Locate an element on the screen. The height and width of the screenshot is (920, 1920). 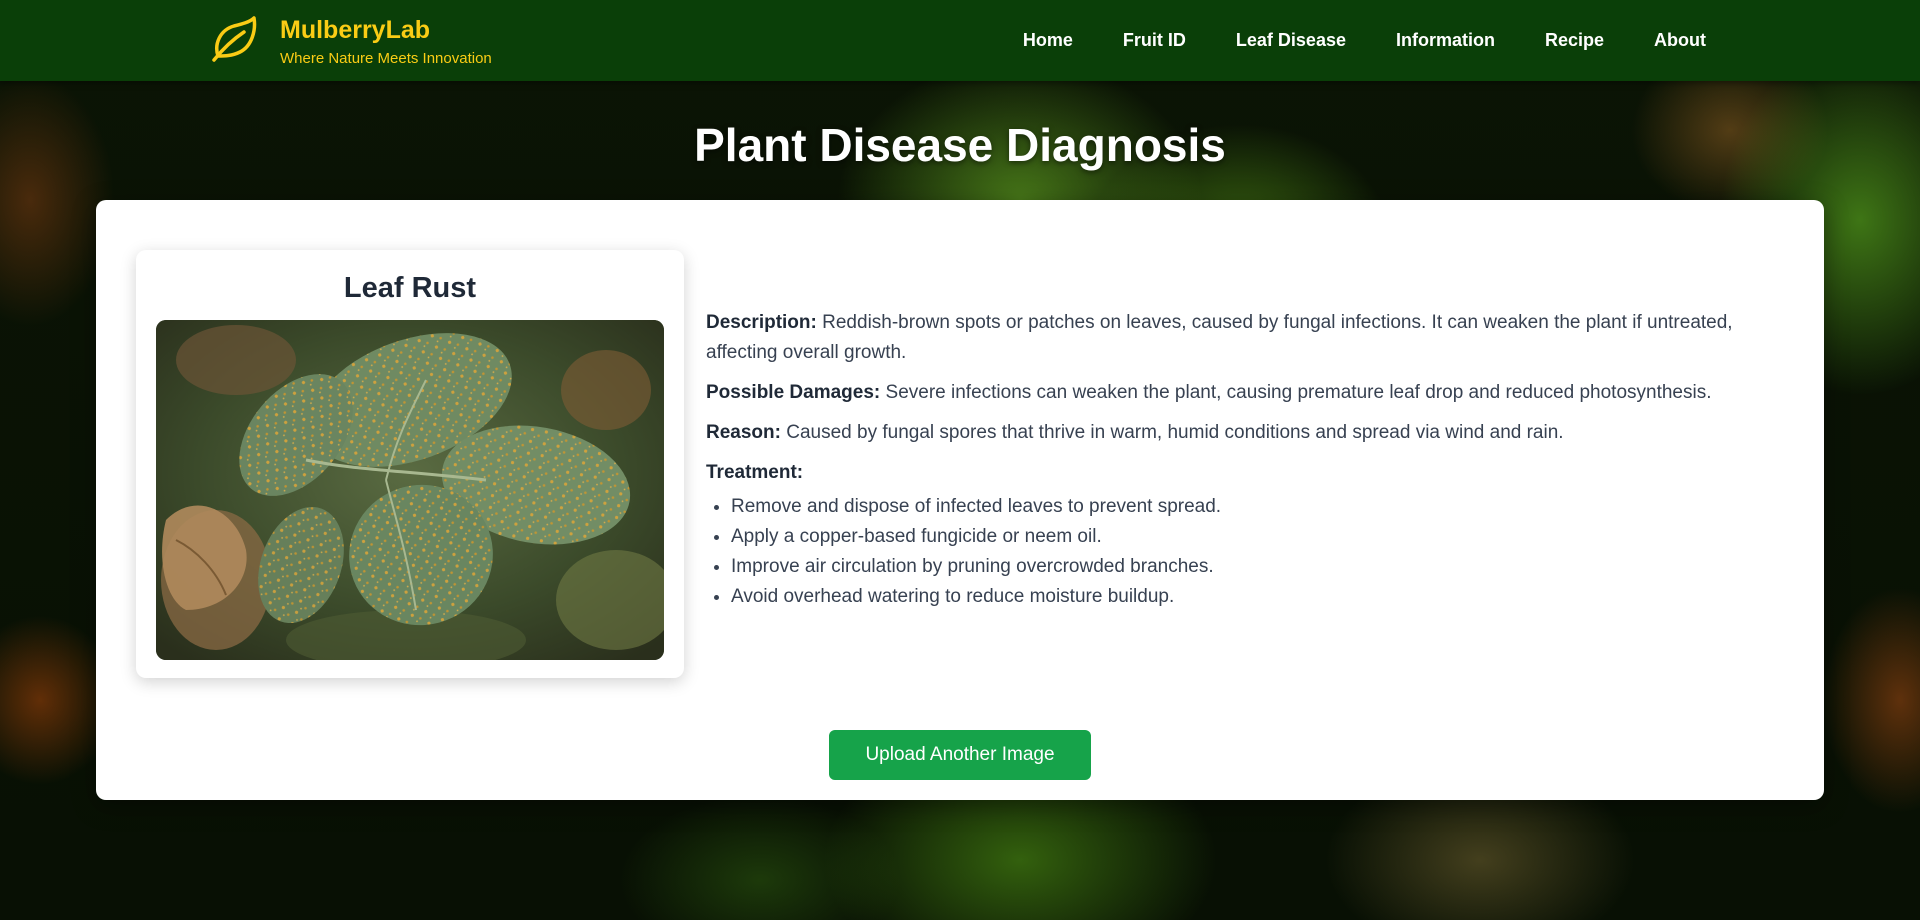
page-title: Plant Disease Diagnosis is located at coordinates (960, 145).